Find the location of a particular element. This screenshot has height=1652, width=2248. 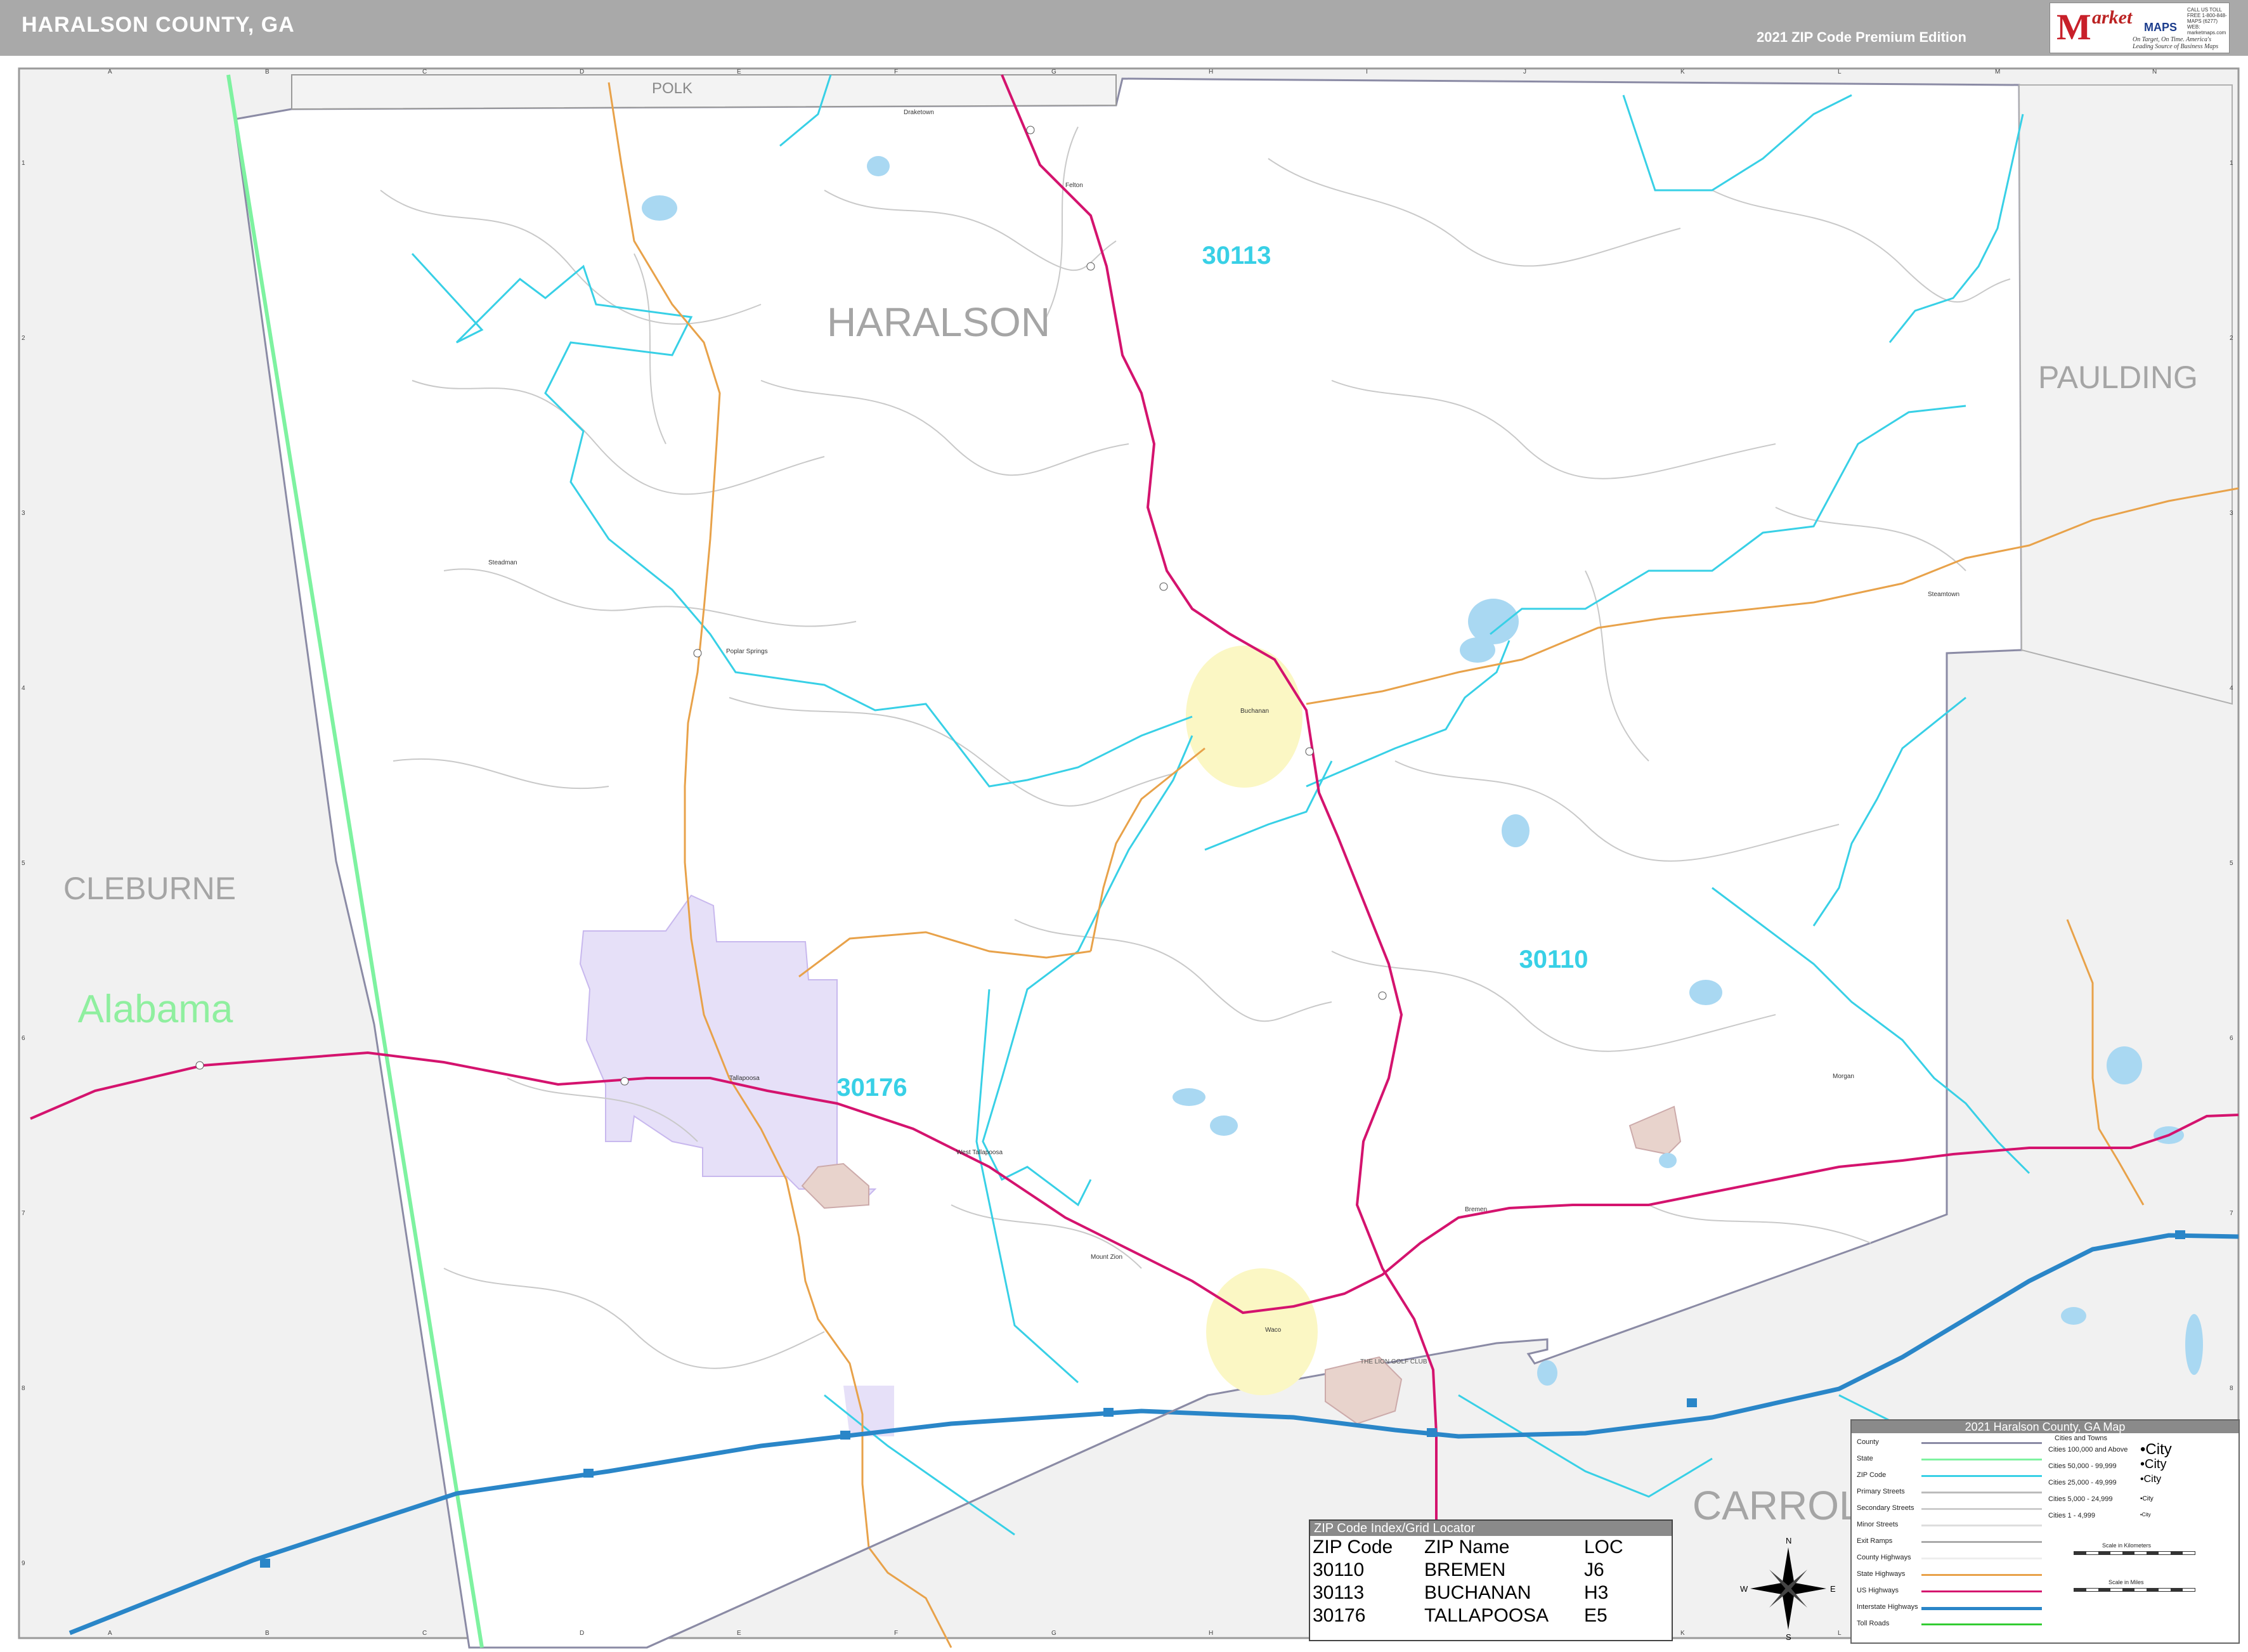

logo-brand-top: arket is located at coordinates (2112, 17).